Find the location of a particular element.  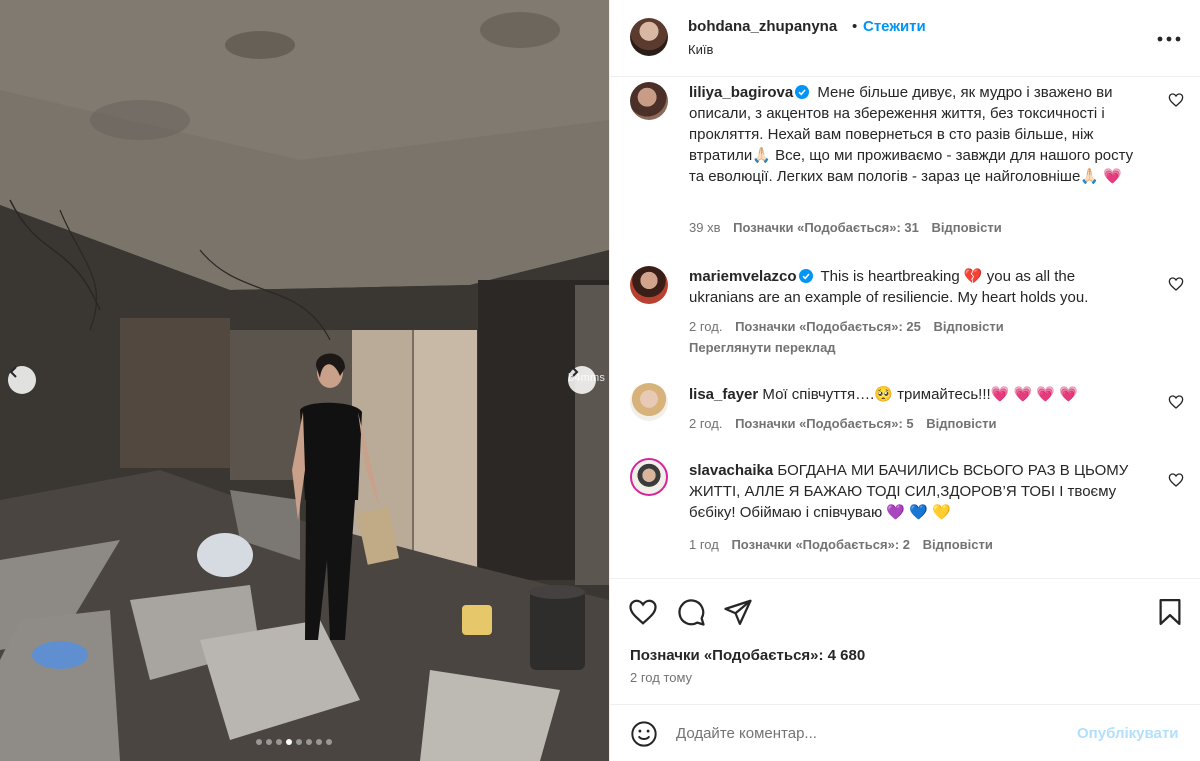

comment-text: Мої співчуття….🥺 тримайтесь!!!💗 💗 💗 💗 is located at coordinates (920, 394).